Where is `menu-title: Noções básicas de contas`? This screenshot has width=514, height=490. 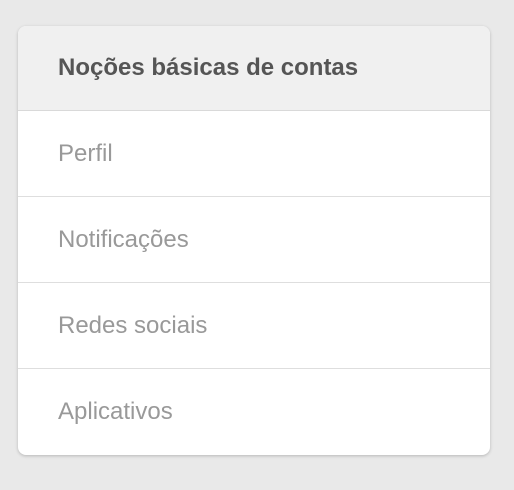 menu-title: Noções básicas de contas is located at coordinates (208, 67).